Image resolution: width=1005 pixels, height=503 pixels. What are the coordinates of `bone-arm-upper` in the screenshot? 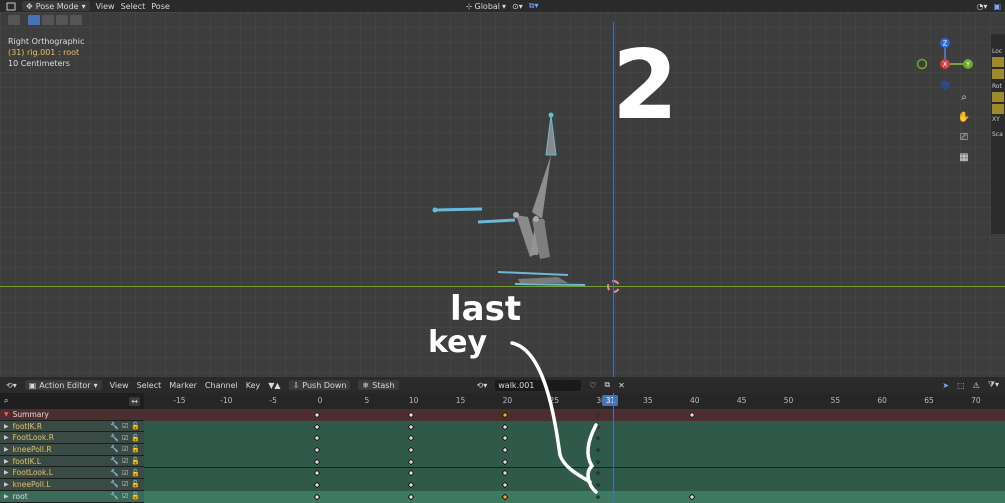 It's located at (458, 209).